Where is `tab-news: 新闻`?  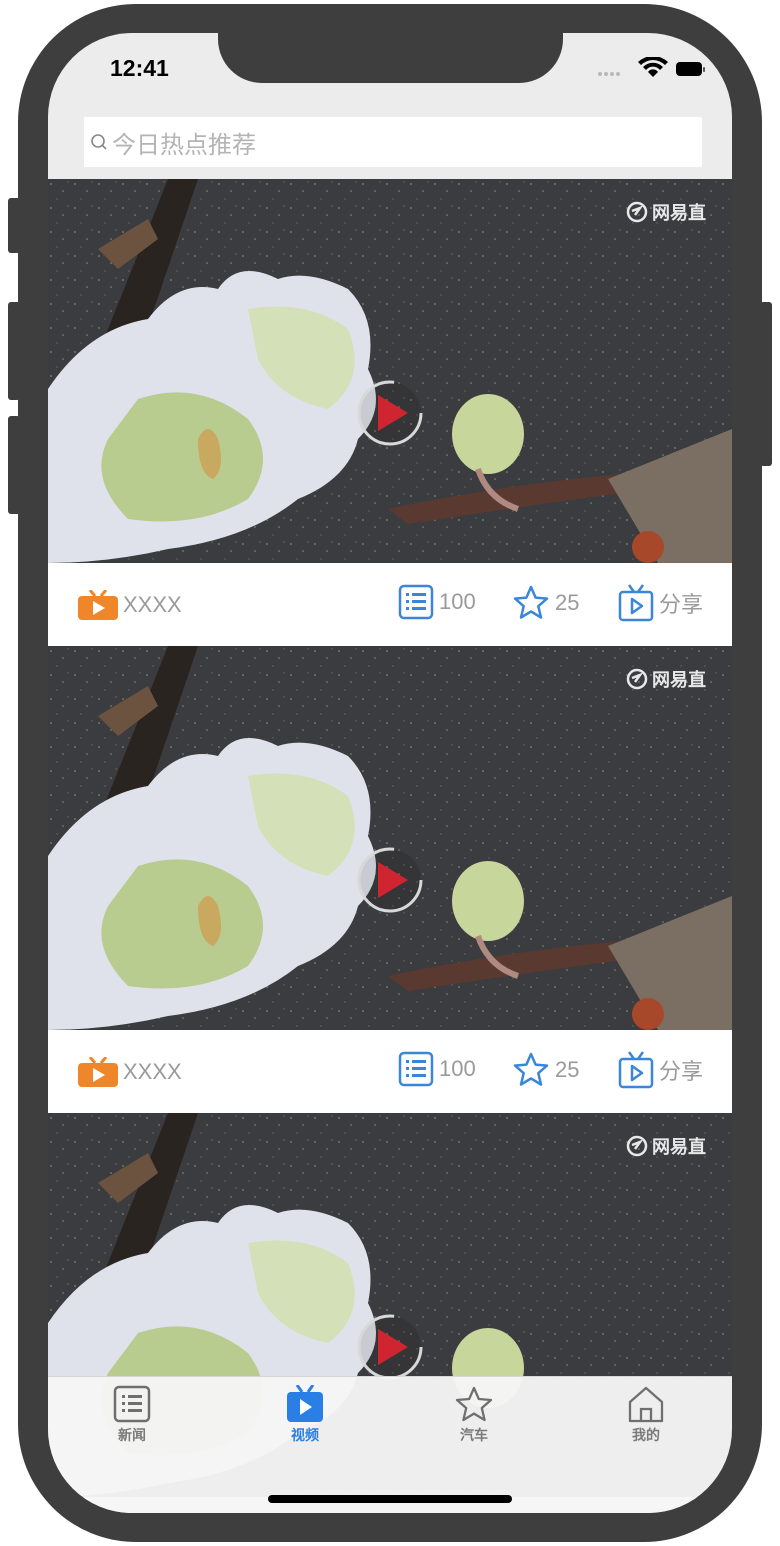
tab-news: 新闻 is located at coordinates (132, 1415).